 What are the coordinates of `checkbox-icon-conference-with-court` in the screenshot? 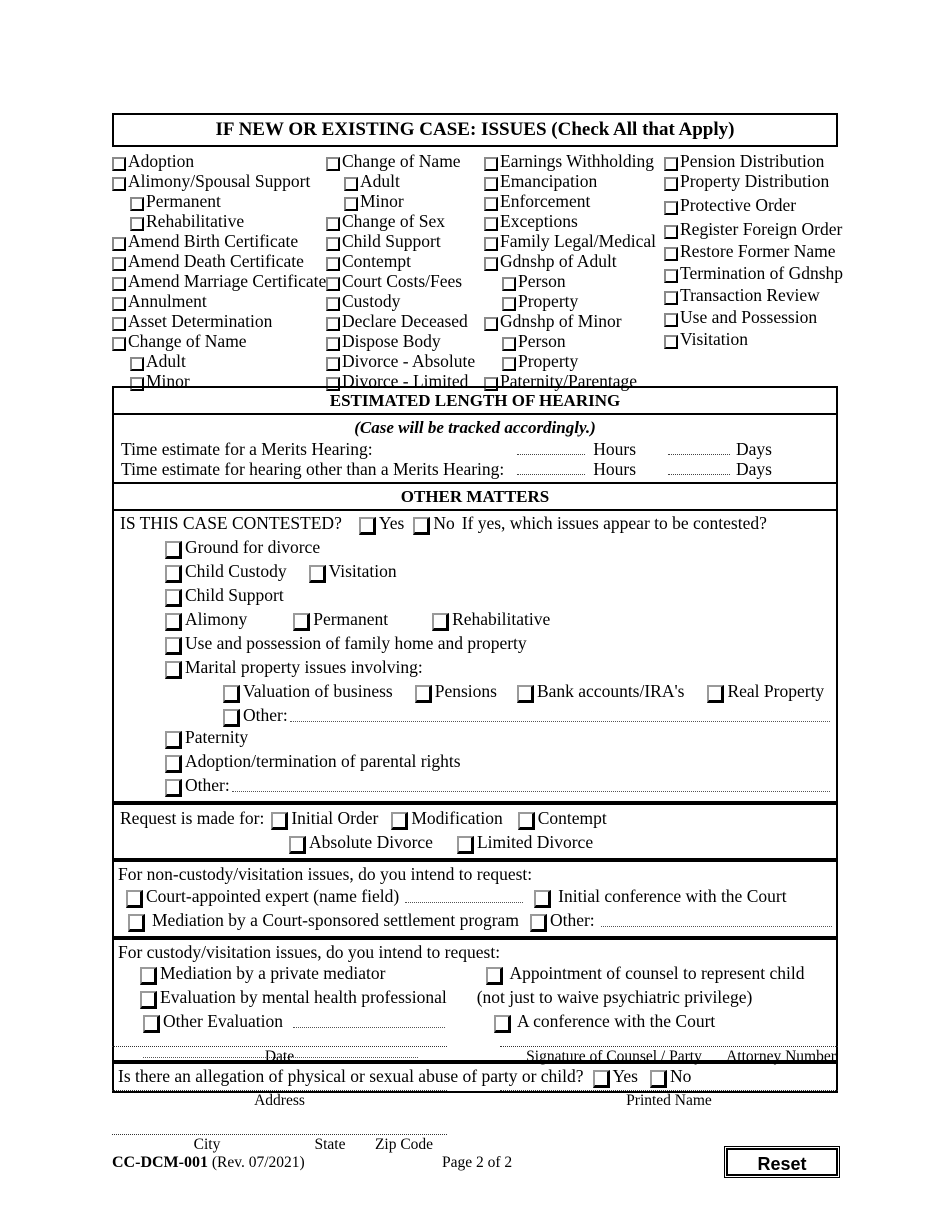 It's located at (503, 1024).